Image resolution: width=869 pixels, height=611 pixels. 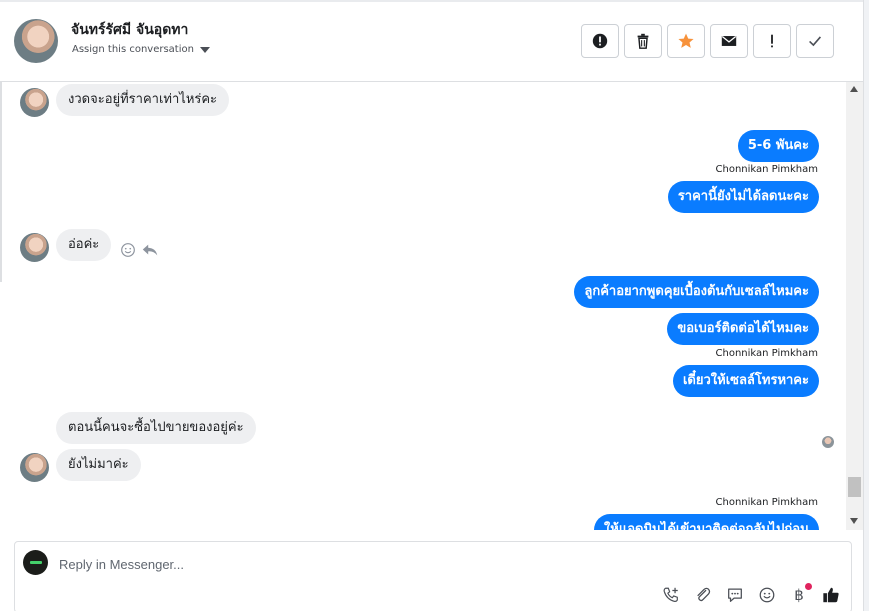 I want to click on contact-avatar, so click(x=36, y=41).